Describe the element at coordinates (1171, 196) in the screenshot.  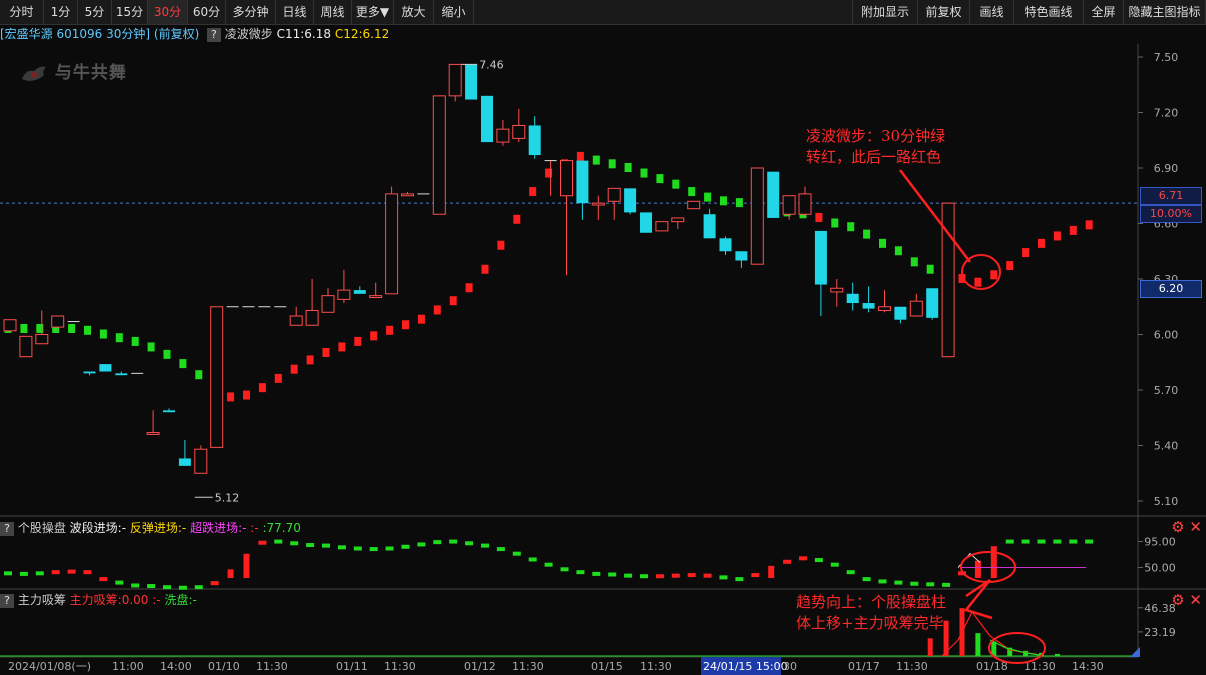
I see `current-price-tag: 6.71` at that location.